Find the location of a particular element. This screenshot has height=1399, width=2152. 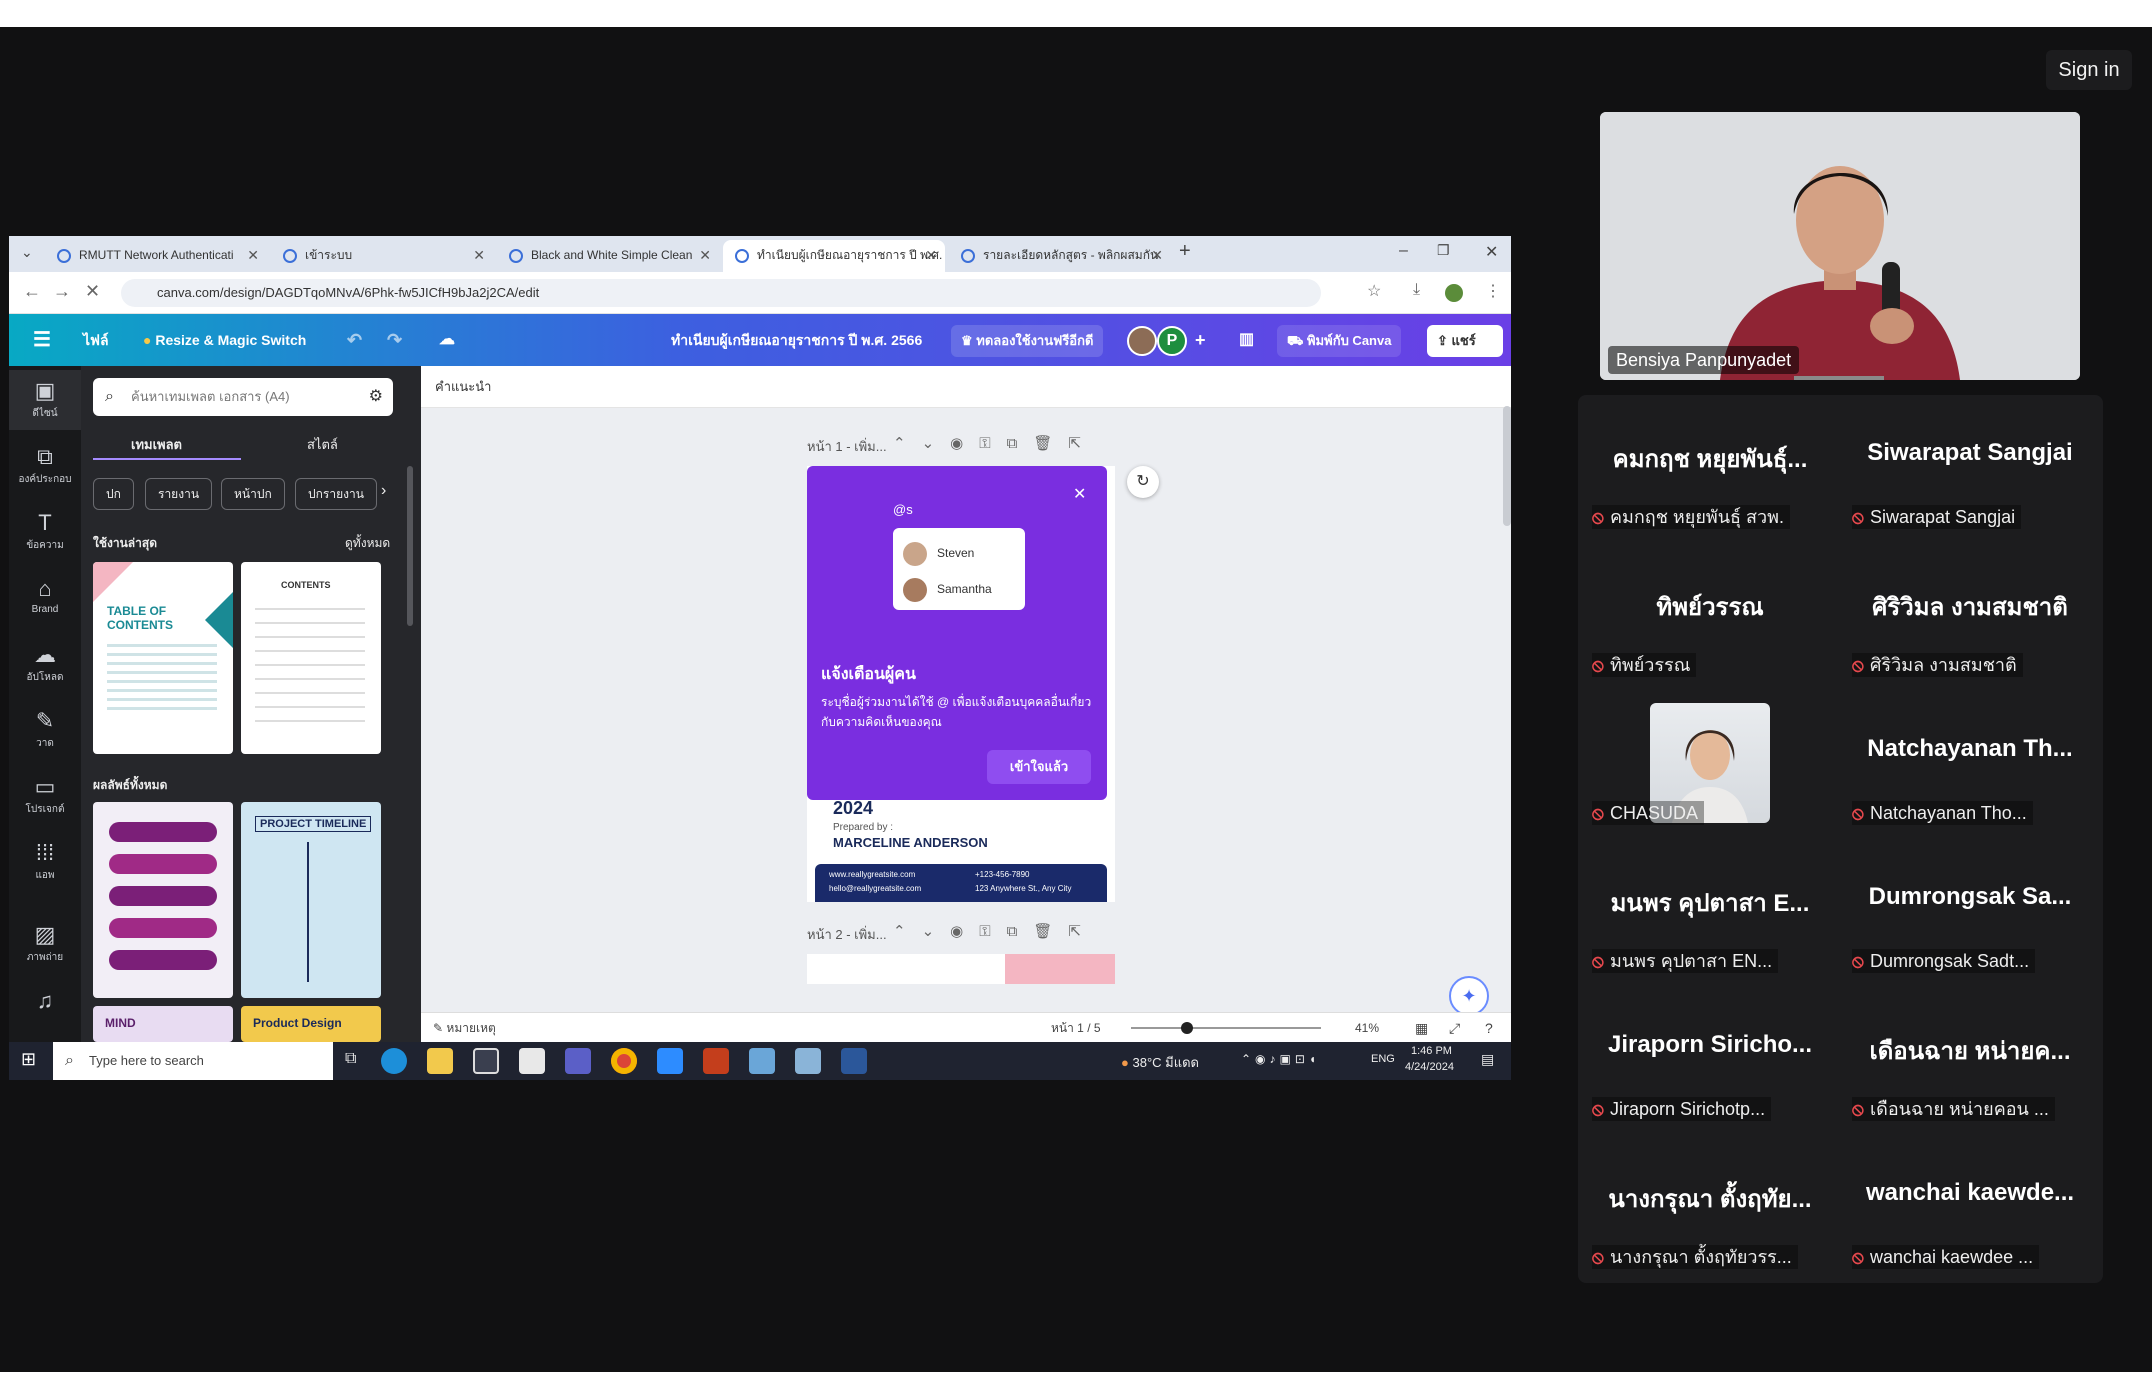

taskbar-search-input: ⌕ Type here to search is located at coordinates (193, 1061).